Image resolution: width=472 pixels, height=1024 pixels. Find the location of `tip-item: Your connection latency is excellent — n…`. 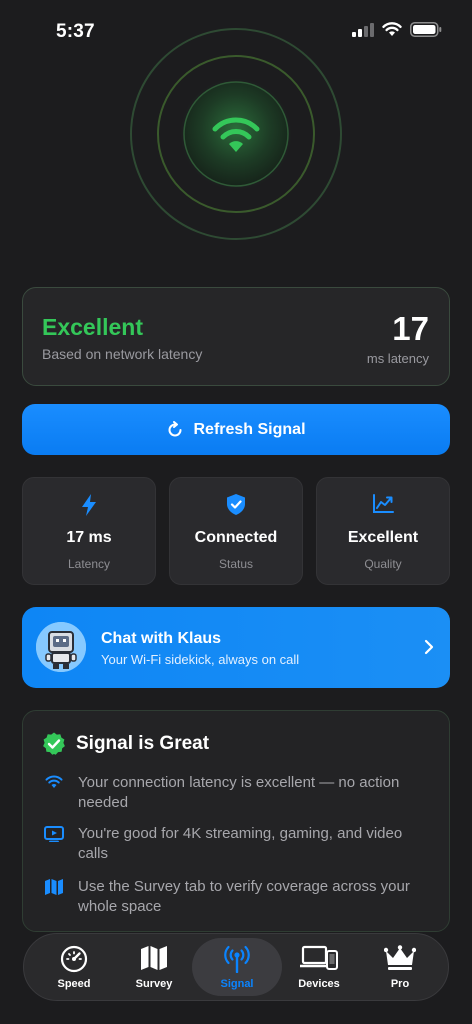

tip-item: Your connection latency is excellent — n… is located at coordinates (238, 793).